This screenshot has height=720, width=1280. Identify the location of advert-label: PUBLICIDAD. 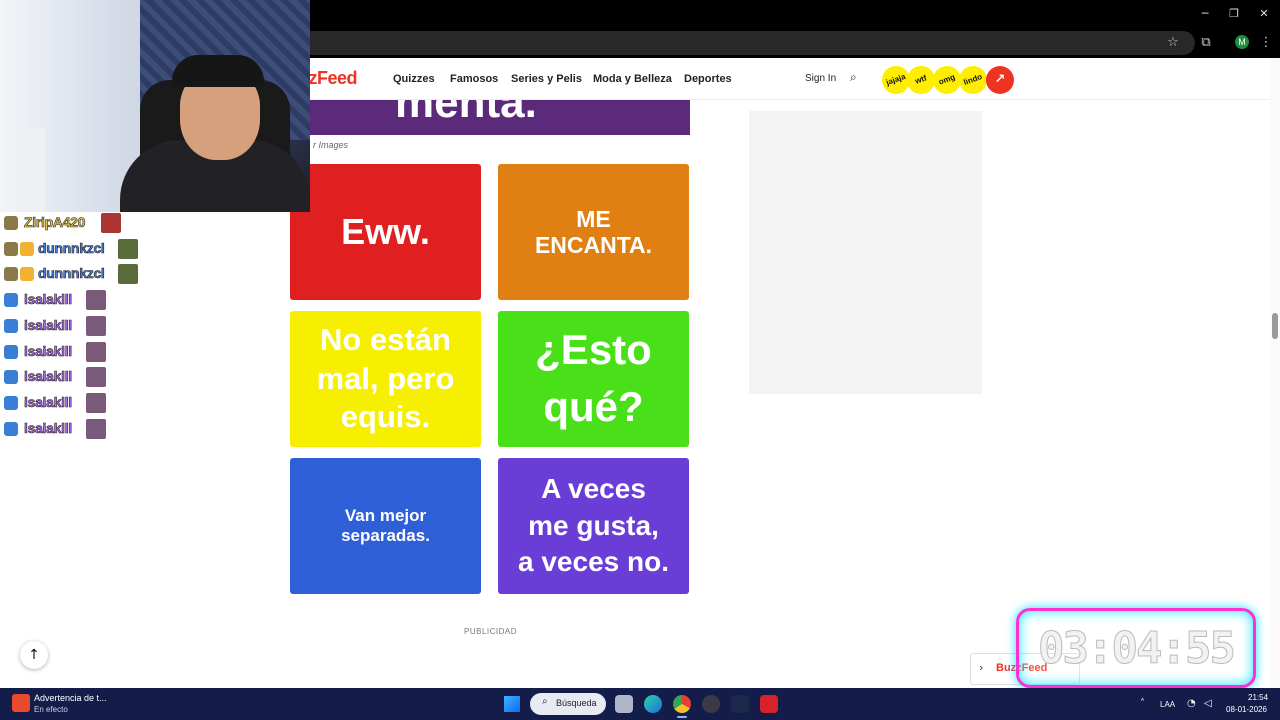
(491, 631).